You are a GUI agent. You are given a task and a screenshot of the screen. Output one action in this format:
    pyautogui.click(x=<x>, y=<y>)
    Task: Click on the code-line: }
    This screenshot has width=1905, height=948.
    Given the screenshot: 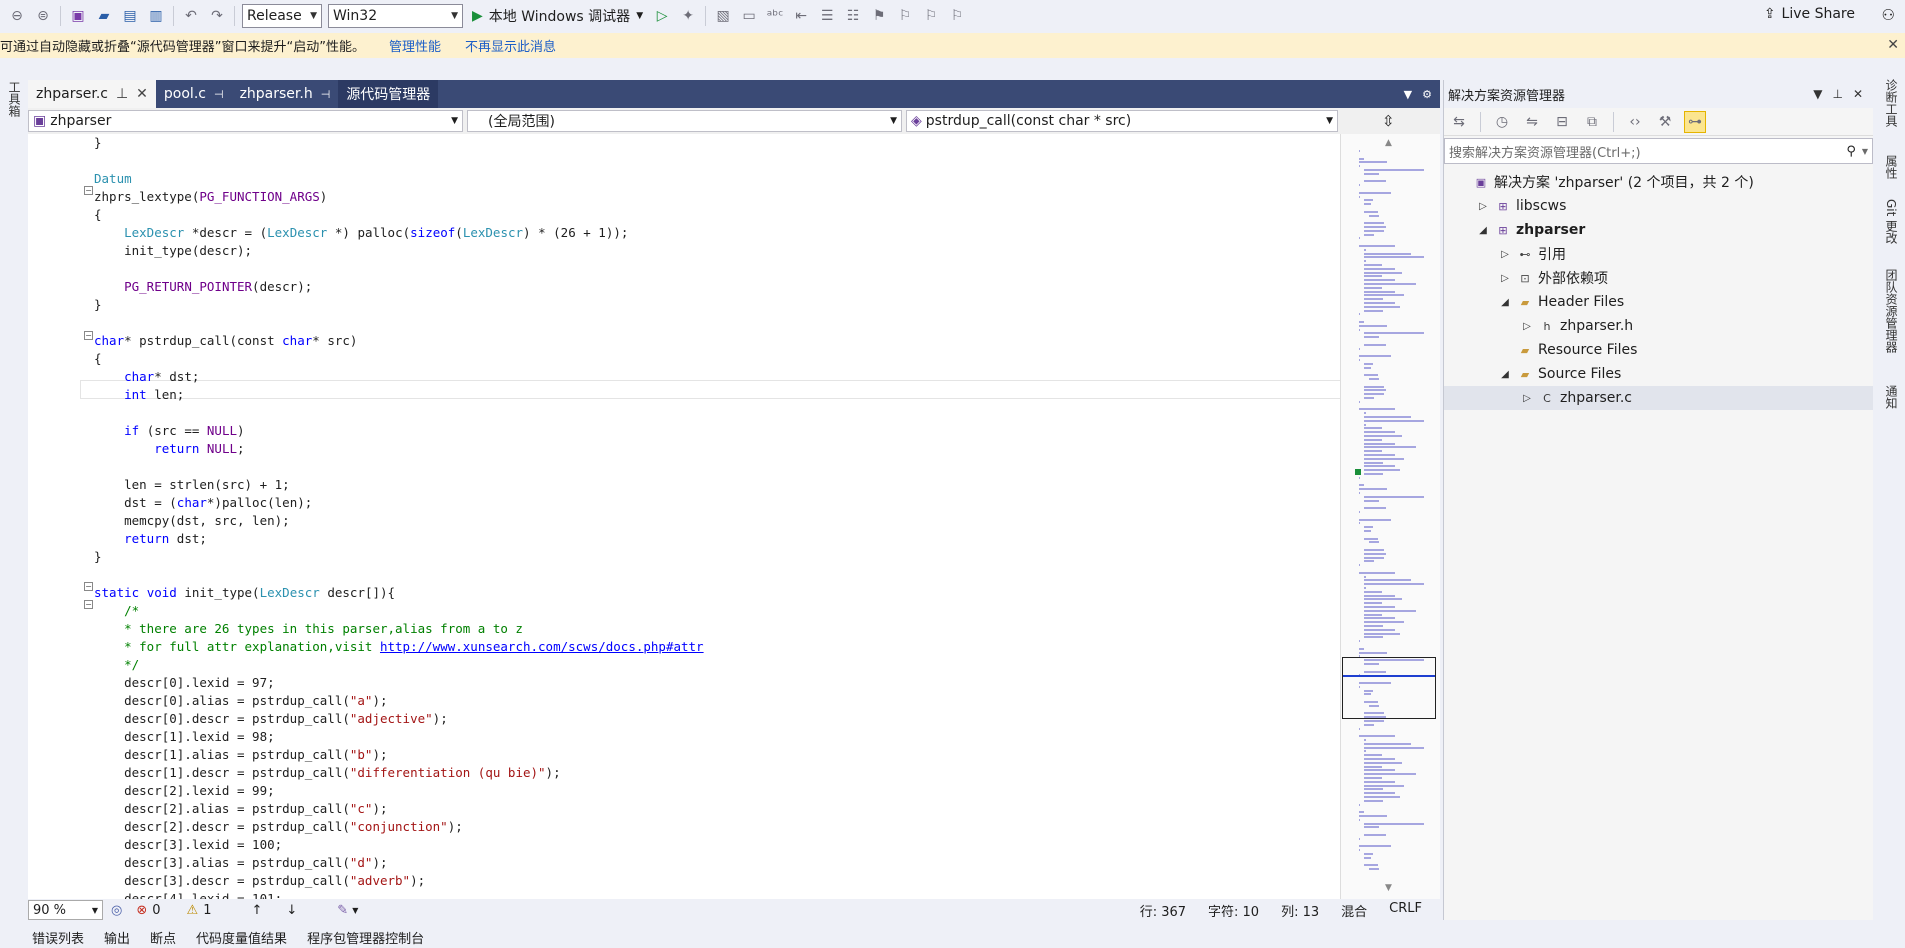 What is the action you would take?
    pyautogui.click(x=399, y=557)
    